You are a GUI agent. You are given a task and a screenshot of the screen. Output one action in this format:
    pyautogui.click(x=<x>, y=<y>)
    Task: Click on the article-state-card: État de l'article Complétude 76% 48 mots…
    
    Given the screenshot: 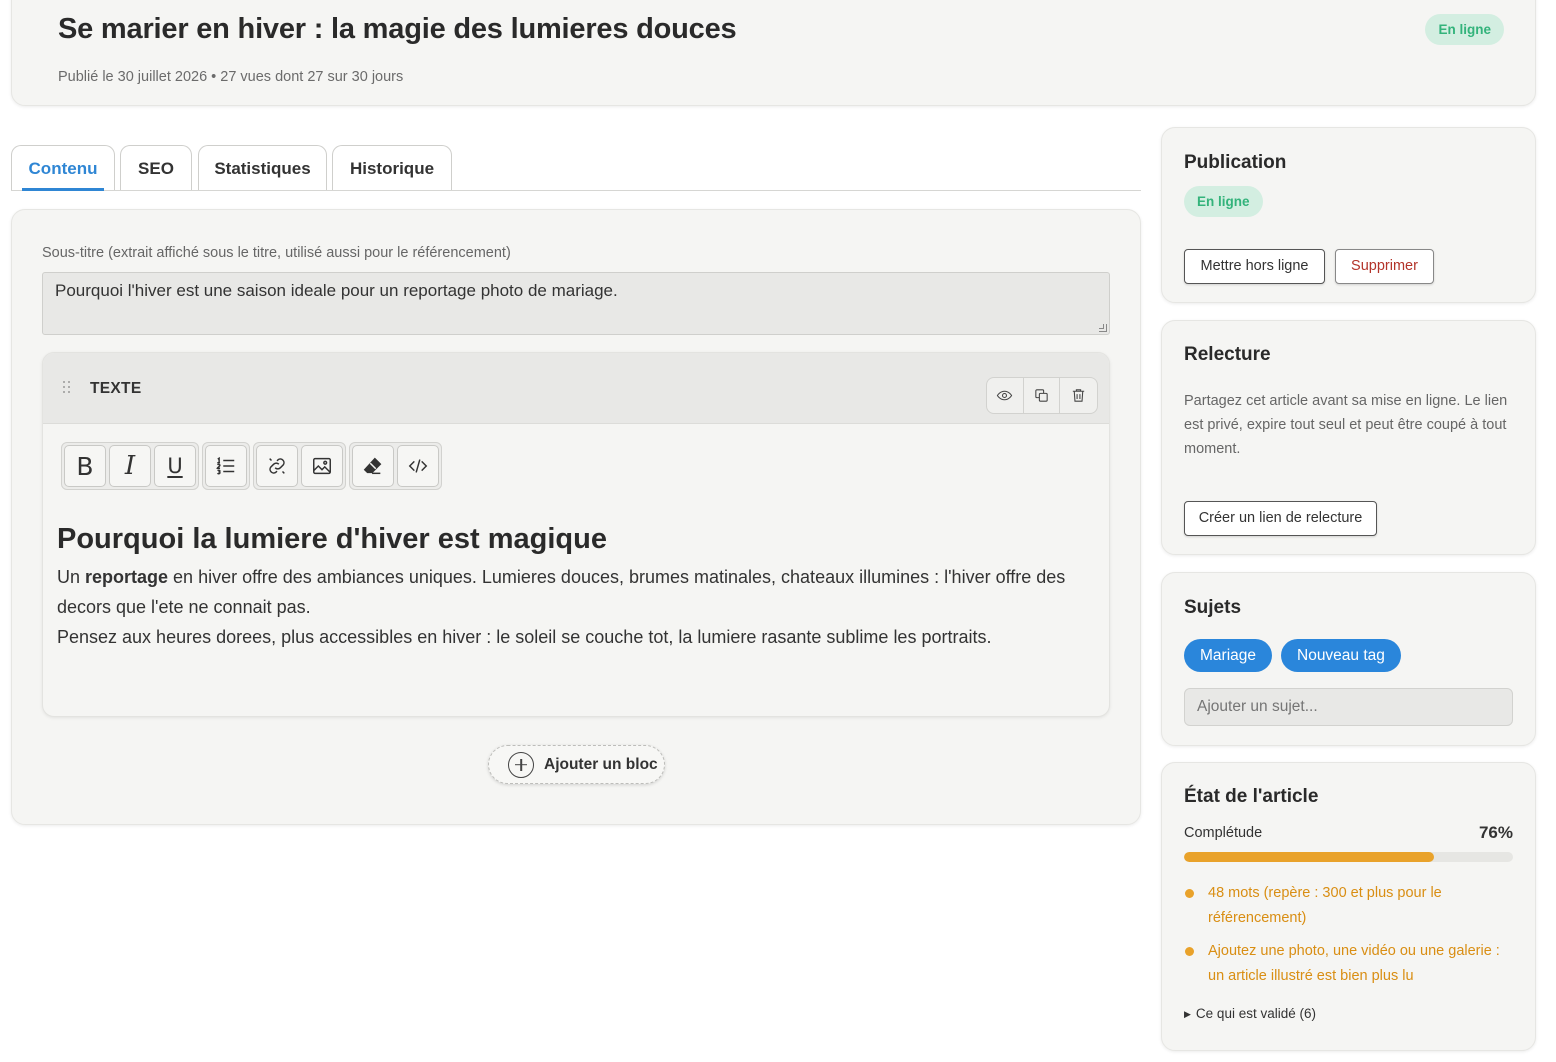 What is the action you would take?
    pyautogui.click(x=1348, y=906)
    